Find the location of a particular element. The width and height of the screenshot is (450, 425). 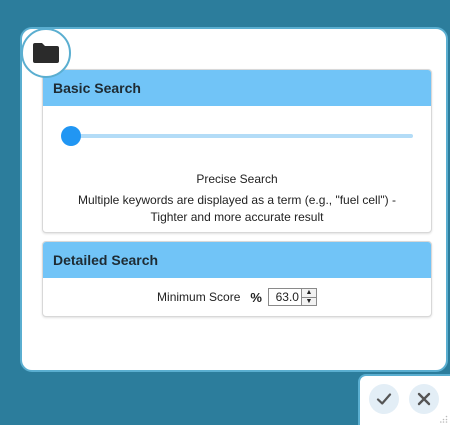

minimum-score-label: Minimum Score is located at coordinates (199, 297).